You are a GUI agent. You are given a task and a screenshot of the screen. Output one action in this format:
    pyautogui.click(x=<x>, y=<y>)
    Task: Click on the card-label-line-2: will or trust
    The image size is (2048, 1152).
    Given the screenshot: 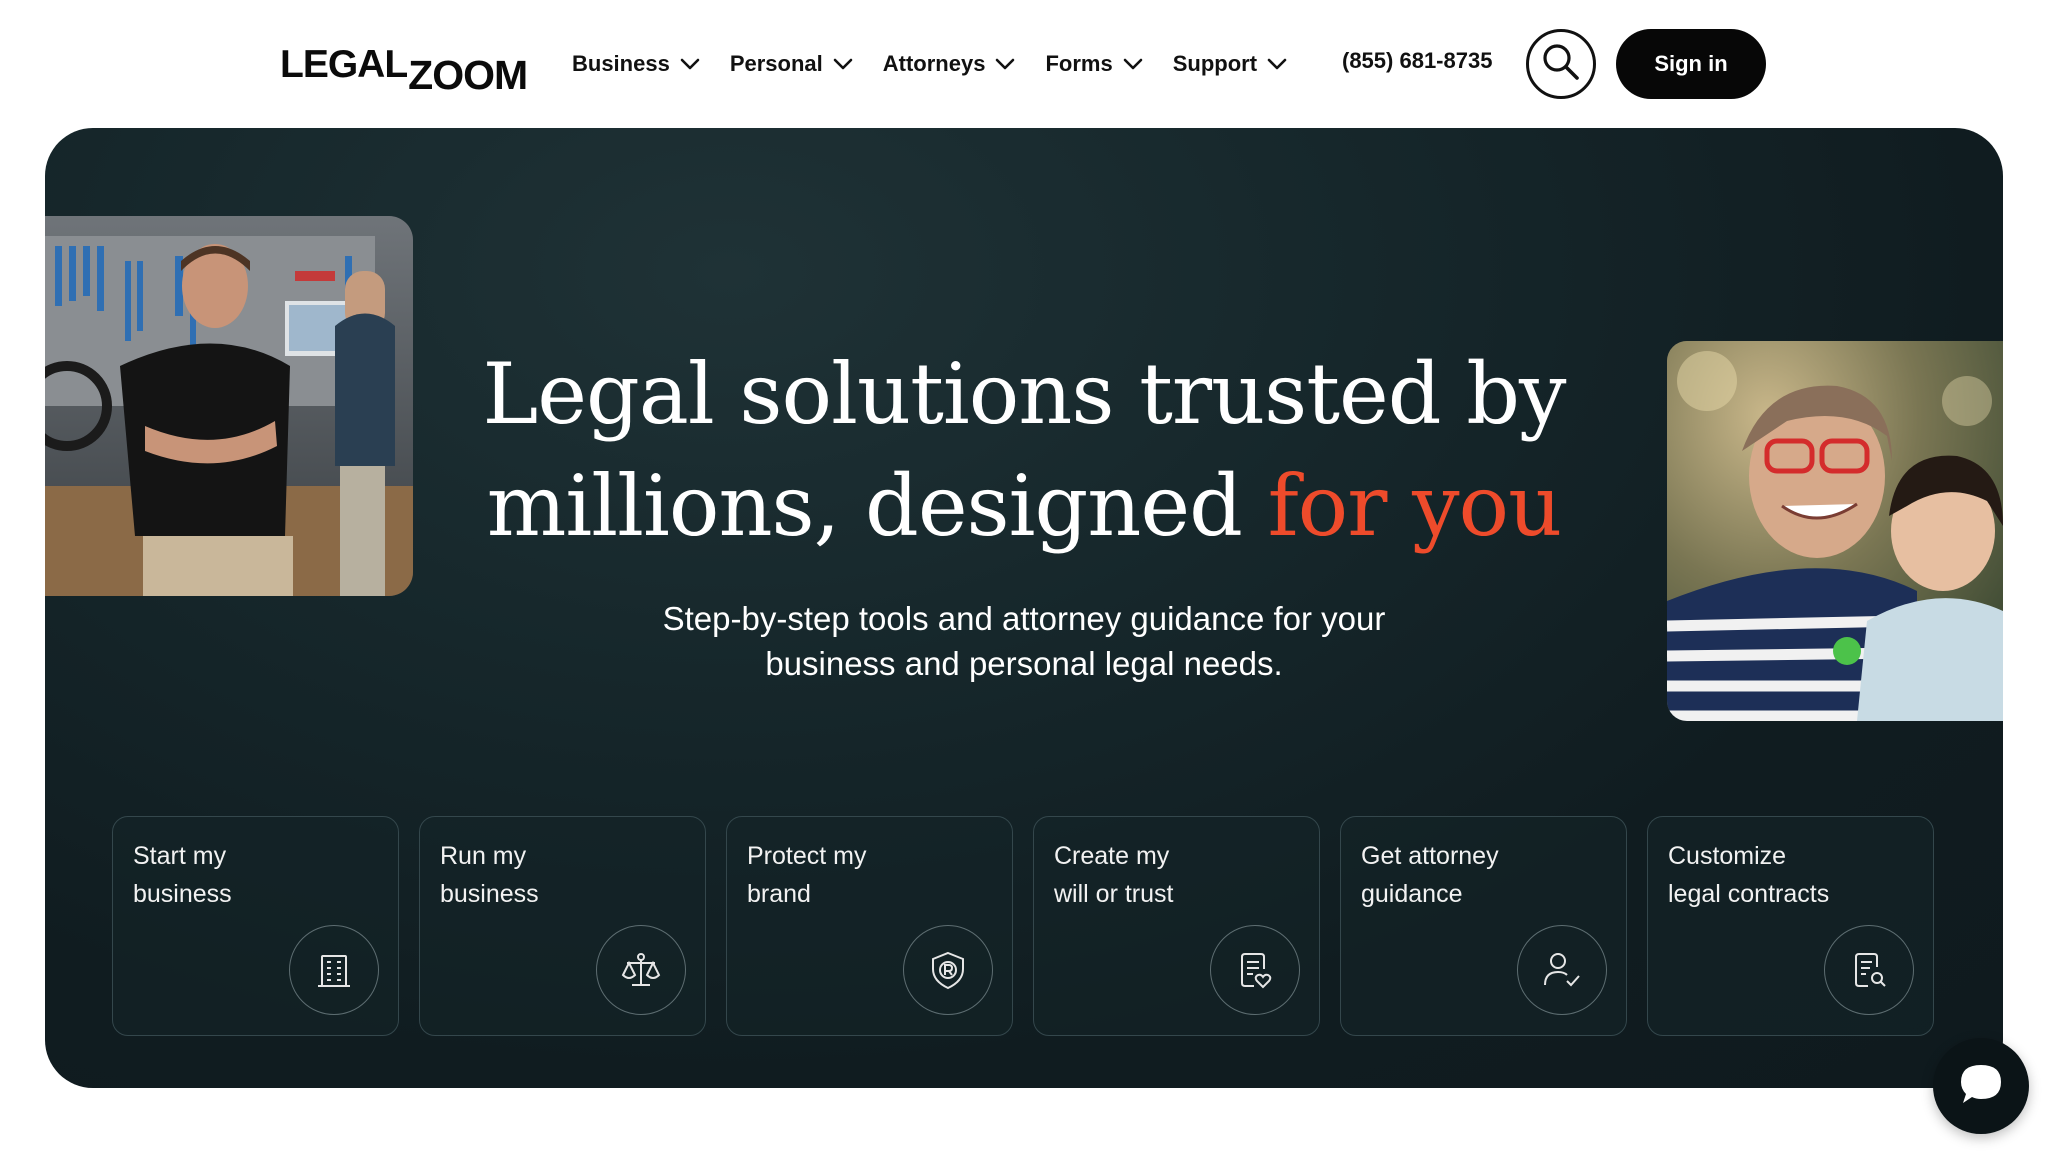 What is the action you would take?
    pyautogui.click(x=1114, y=894)
    